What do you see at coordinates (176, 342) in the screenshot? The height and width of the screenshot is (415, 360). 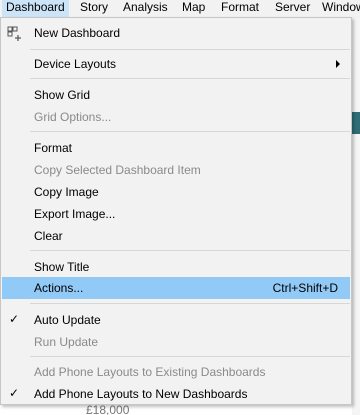 I see `menu-item-run-update: Run Update` at bounding box center [176, 342].